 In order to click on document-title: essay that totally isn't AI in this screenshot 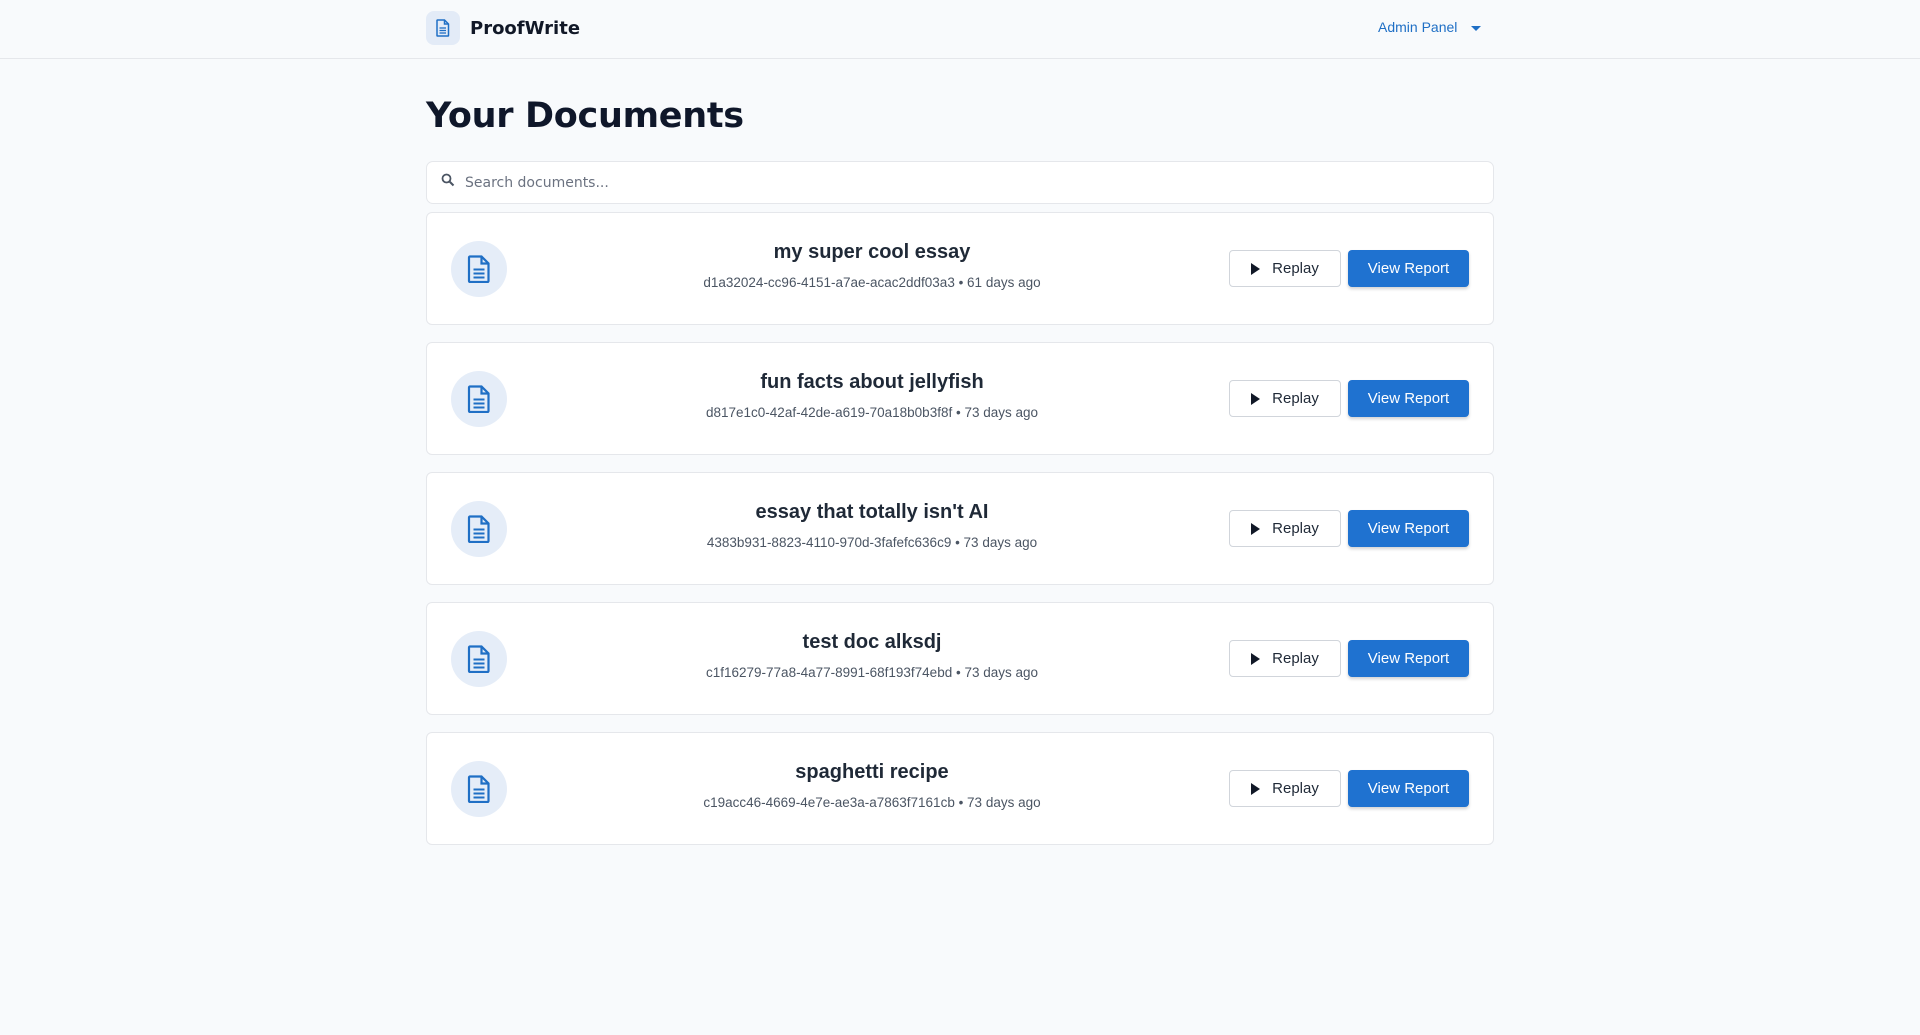, I will do `click(872, 512)`.